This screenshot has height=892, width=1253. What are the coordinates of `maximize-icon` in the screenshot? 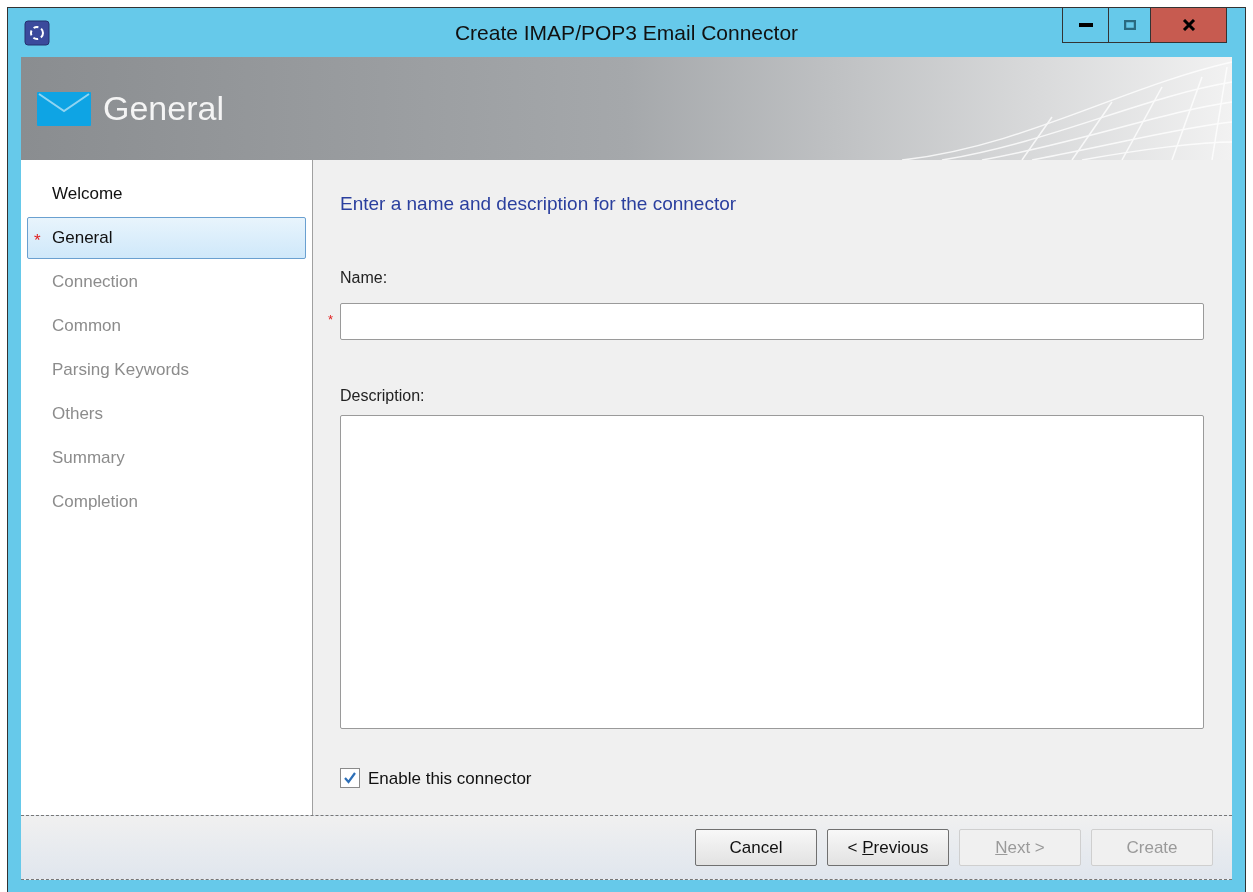 It's located at (1129, 25).